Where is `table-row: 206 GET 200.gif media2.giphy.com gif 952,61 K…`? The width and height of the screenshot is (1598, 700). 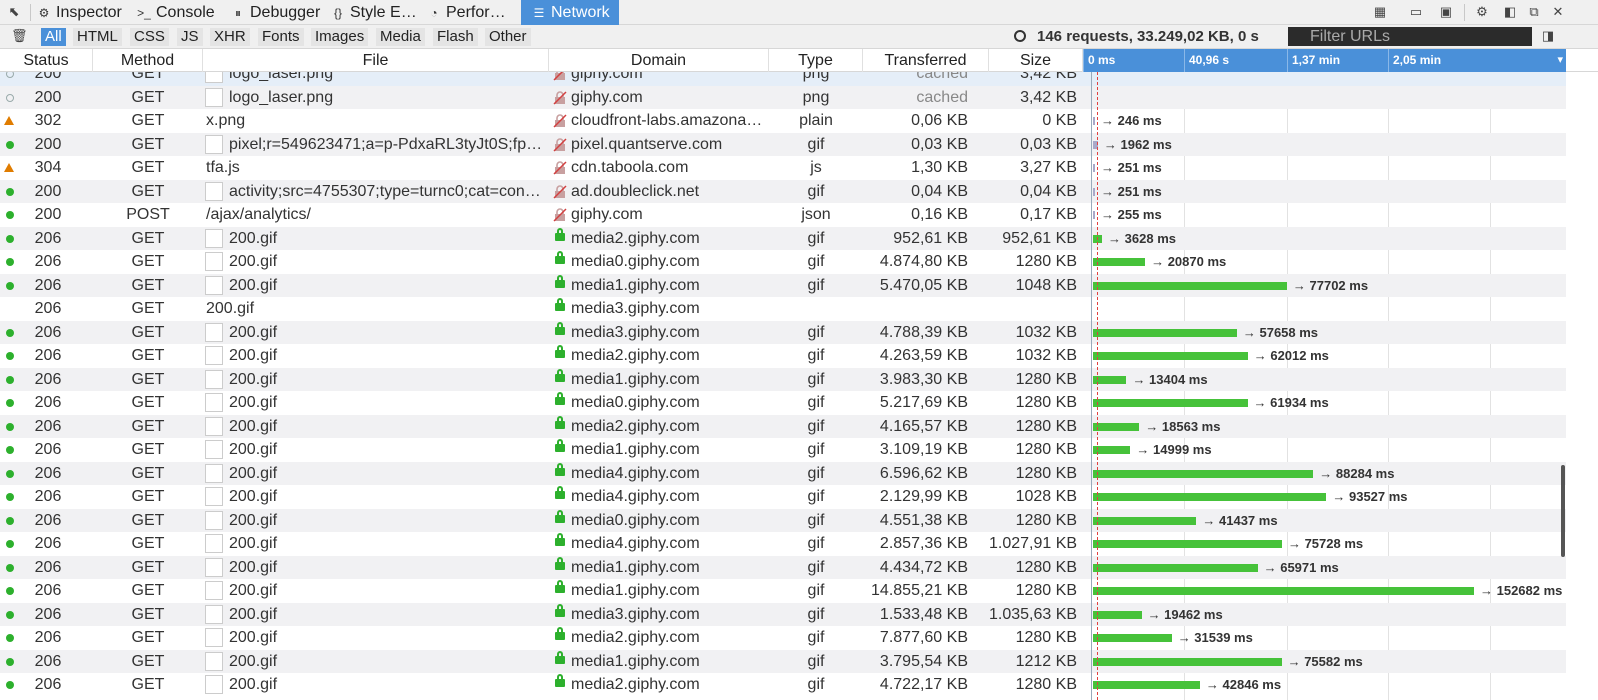 table-row: 206 GET 200.gif media2.giphy.com gif 952,61 K… is located at coordinates (783, 238).